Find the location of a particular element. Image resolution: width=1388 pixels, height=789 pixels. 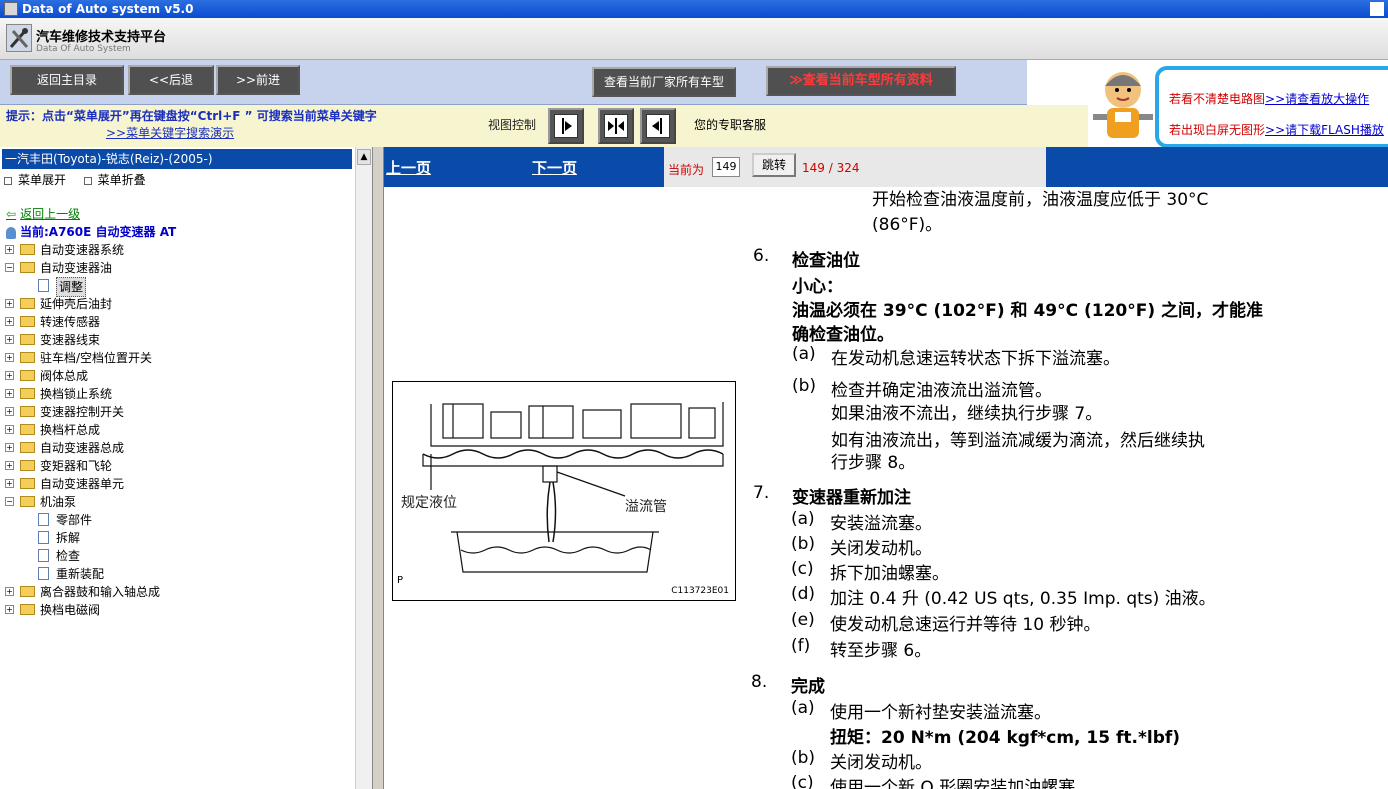

tree-folder: + 阀体总成 is located at coordinates (177, 376).